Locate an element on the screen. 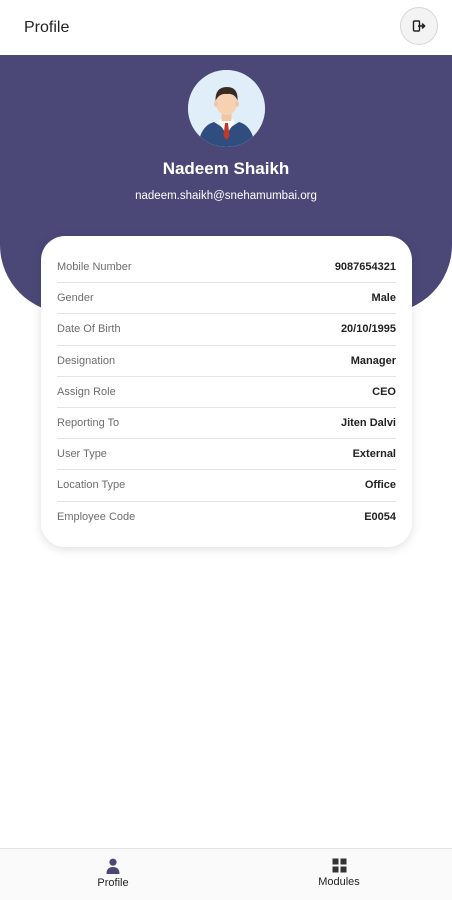 The image size is (452, 900). detail-label: Mobile Number is located at coordinates (94, 267).